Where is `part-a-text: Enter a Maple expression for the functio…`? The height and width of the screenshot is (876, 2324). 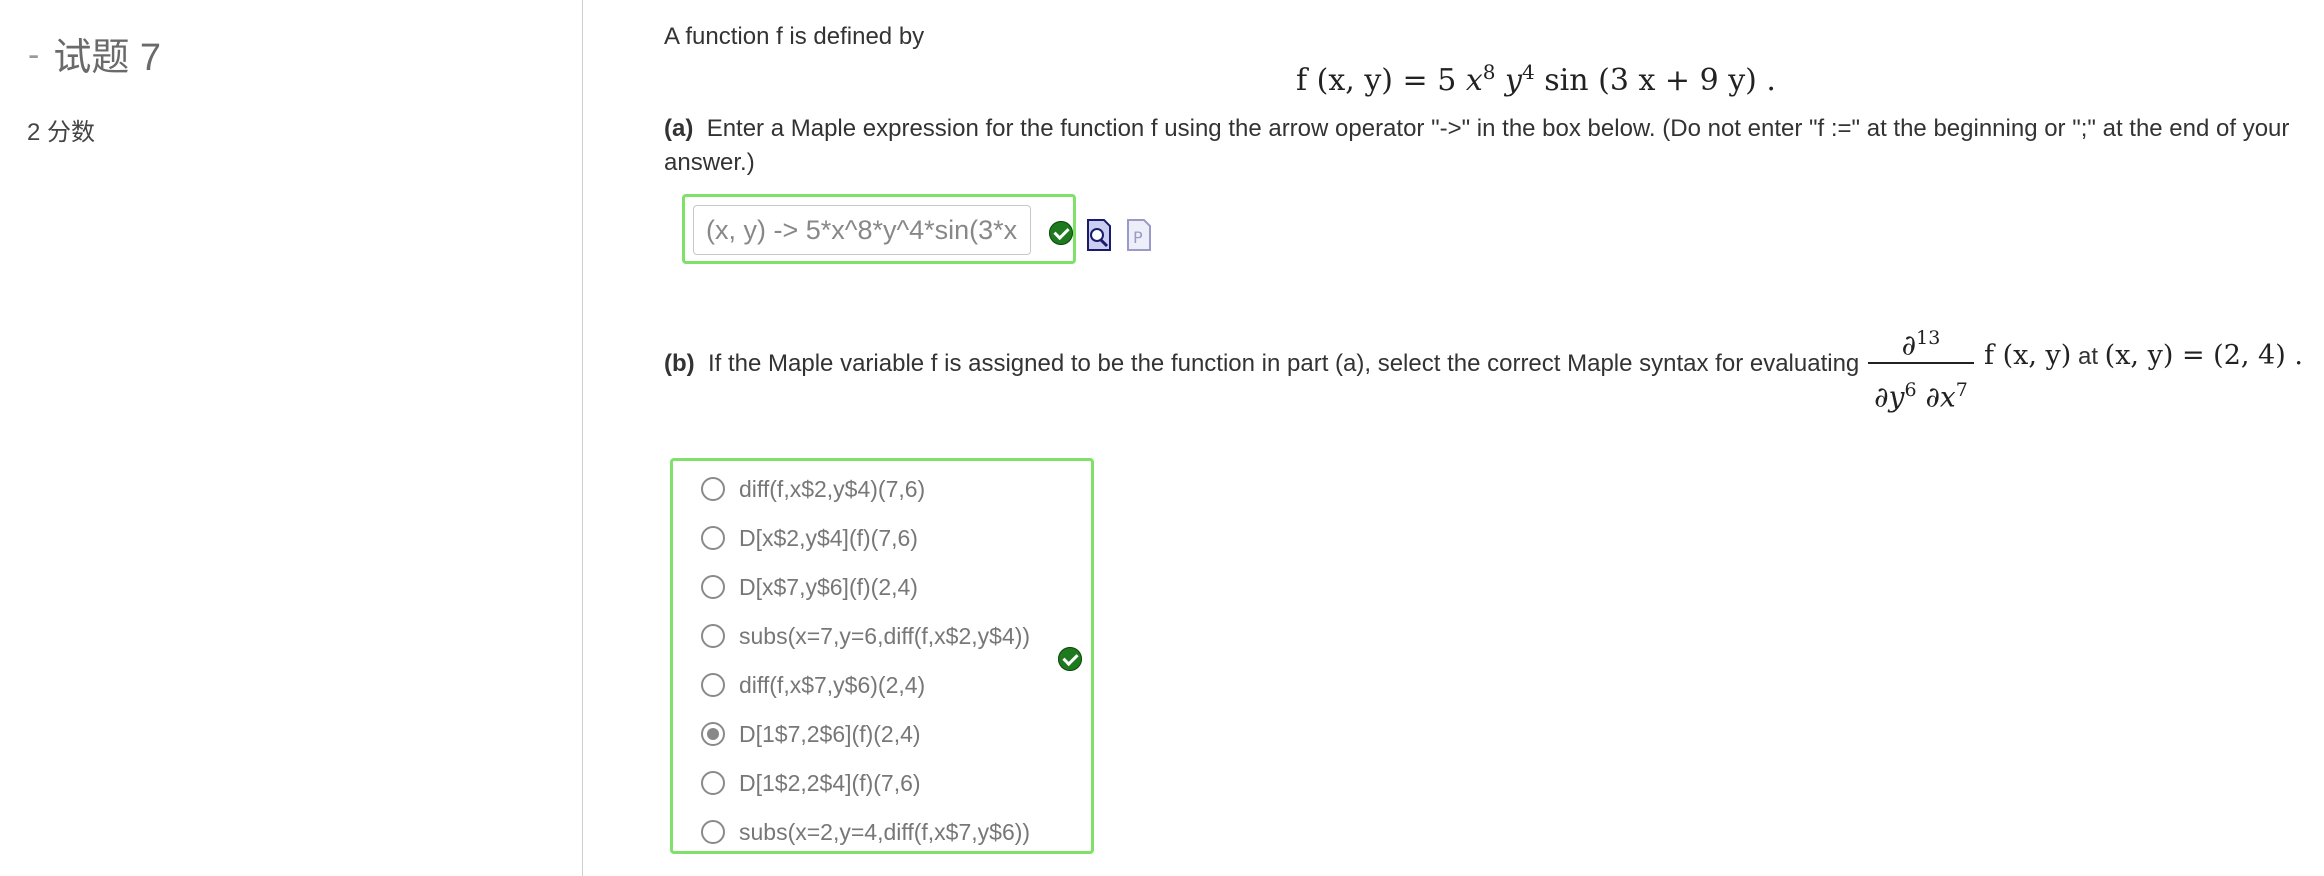 part-a-text: Enter a Maple expression for the functio… is located at coordinates (1477, 145).